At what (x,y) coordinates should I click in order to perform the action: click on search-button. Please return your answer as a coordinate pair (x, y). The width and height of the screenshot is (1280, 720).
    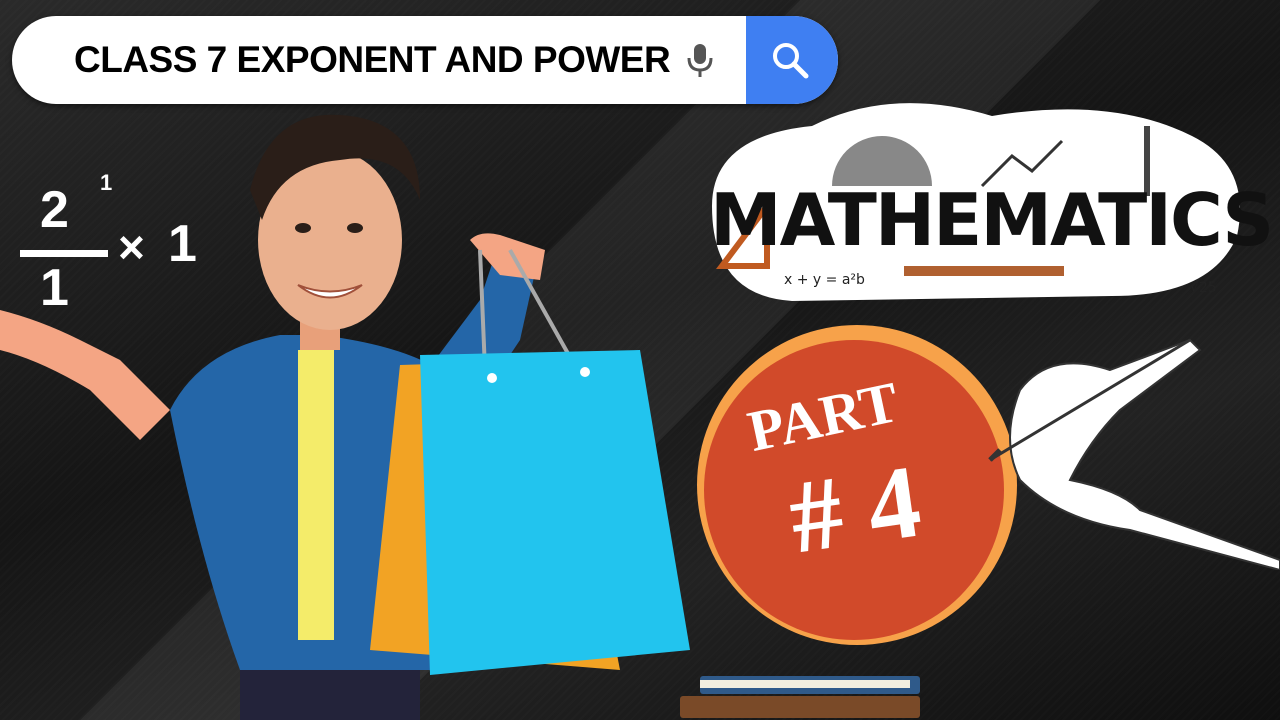
    Looking at the image, I should click on (792, 60).